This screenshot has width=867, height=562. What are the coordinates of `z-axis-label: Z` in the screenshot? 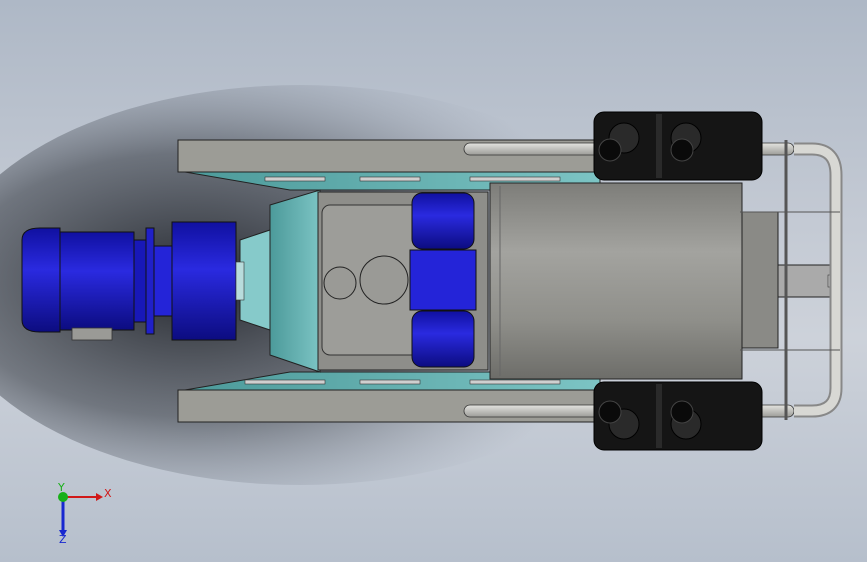 It's located at (63, 539).